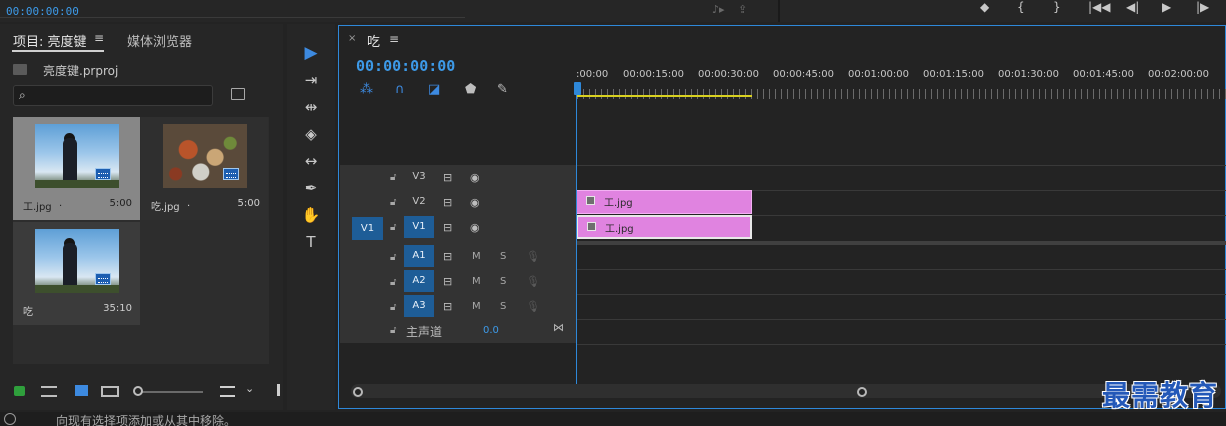  Describe the element at coordinates (19, 391) in the screenshot. I see `lock-icon` at that location.